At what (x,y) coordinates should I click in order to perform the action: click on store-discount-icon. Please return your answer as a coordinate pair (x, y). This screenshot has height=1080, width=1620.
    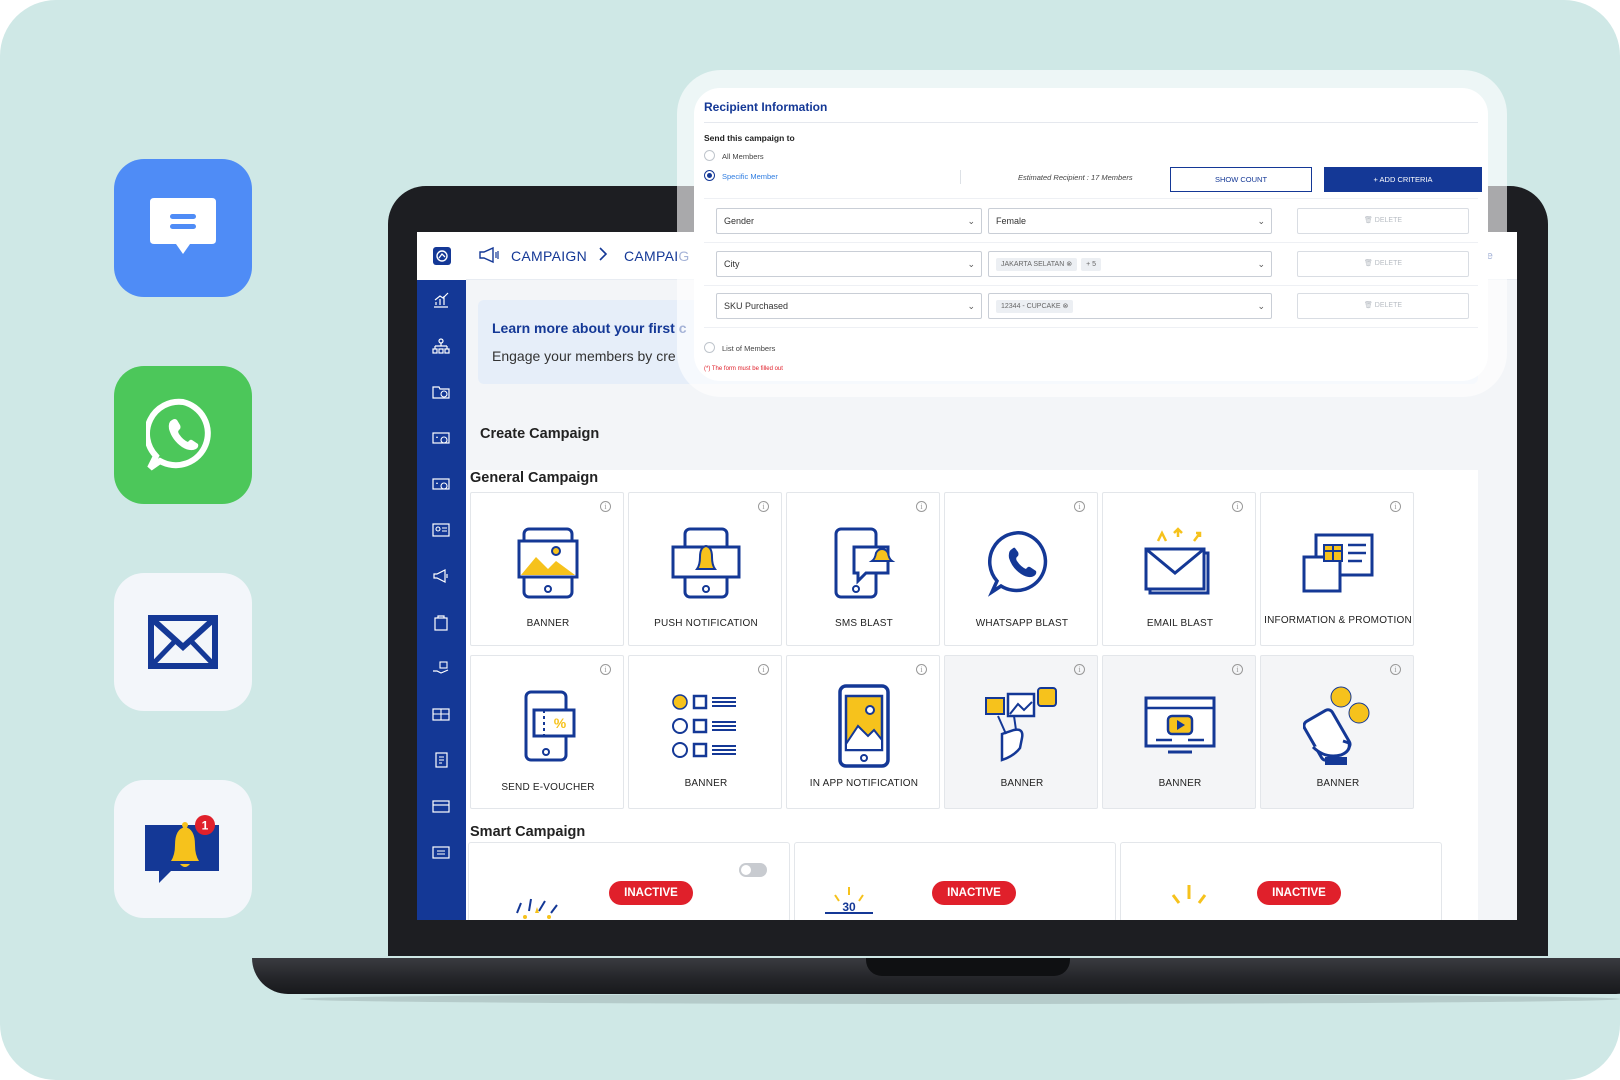
    Looking at the image, I should click on (441, 852).